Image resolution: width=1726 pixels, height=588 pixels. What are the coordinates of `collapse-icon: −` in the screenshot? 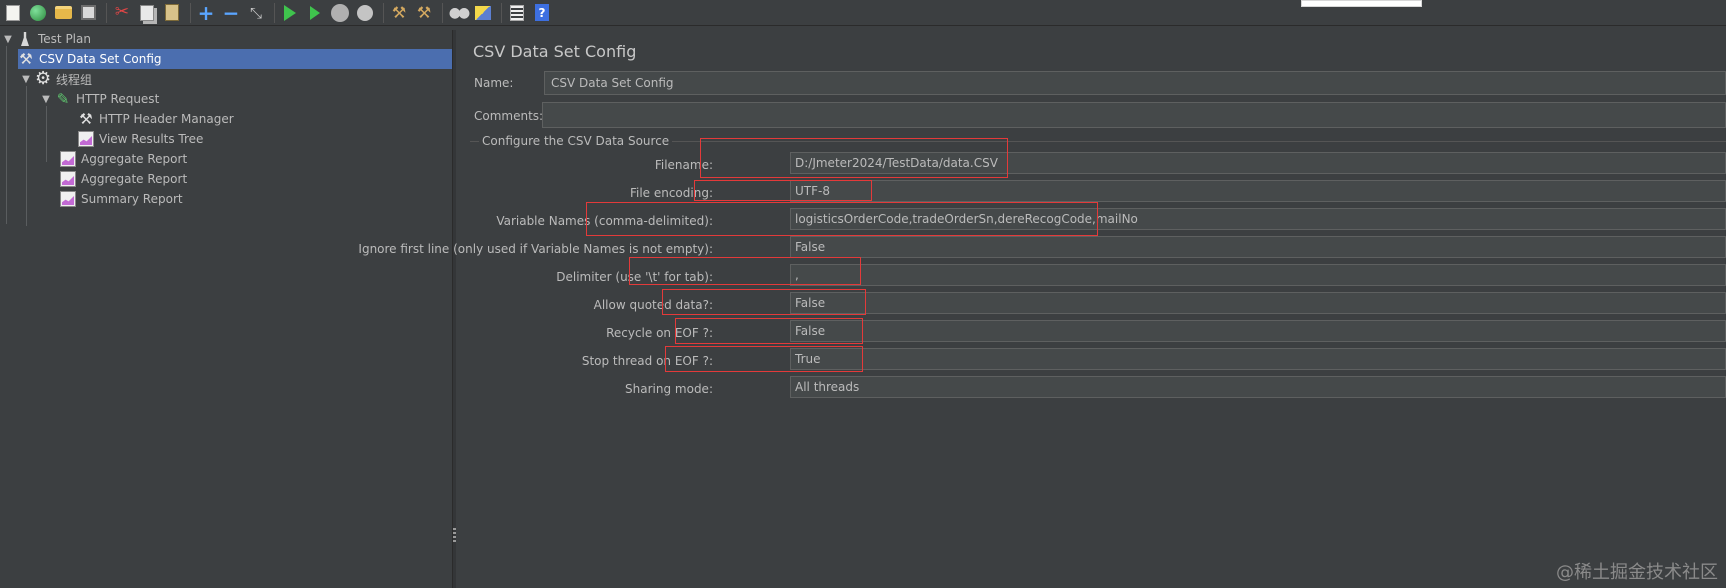 It's located at (231, 13).